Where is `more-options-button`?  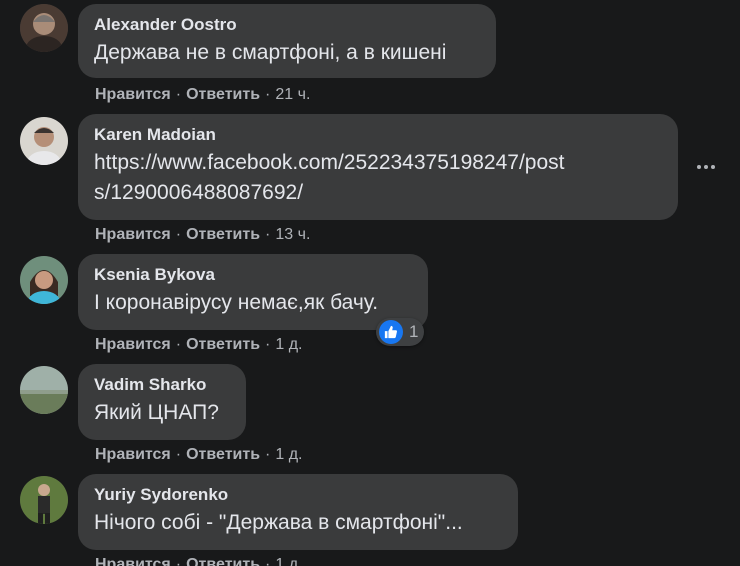
more-options-button is located at coordinates (706, 167).